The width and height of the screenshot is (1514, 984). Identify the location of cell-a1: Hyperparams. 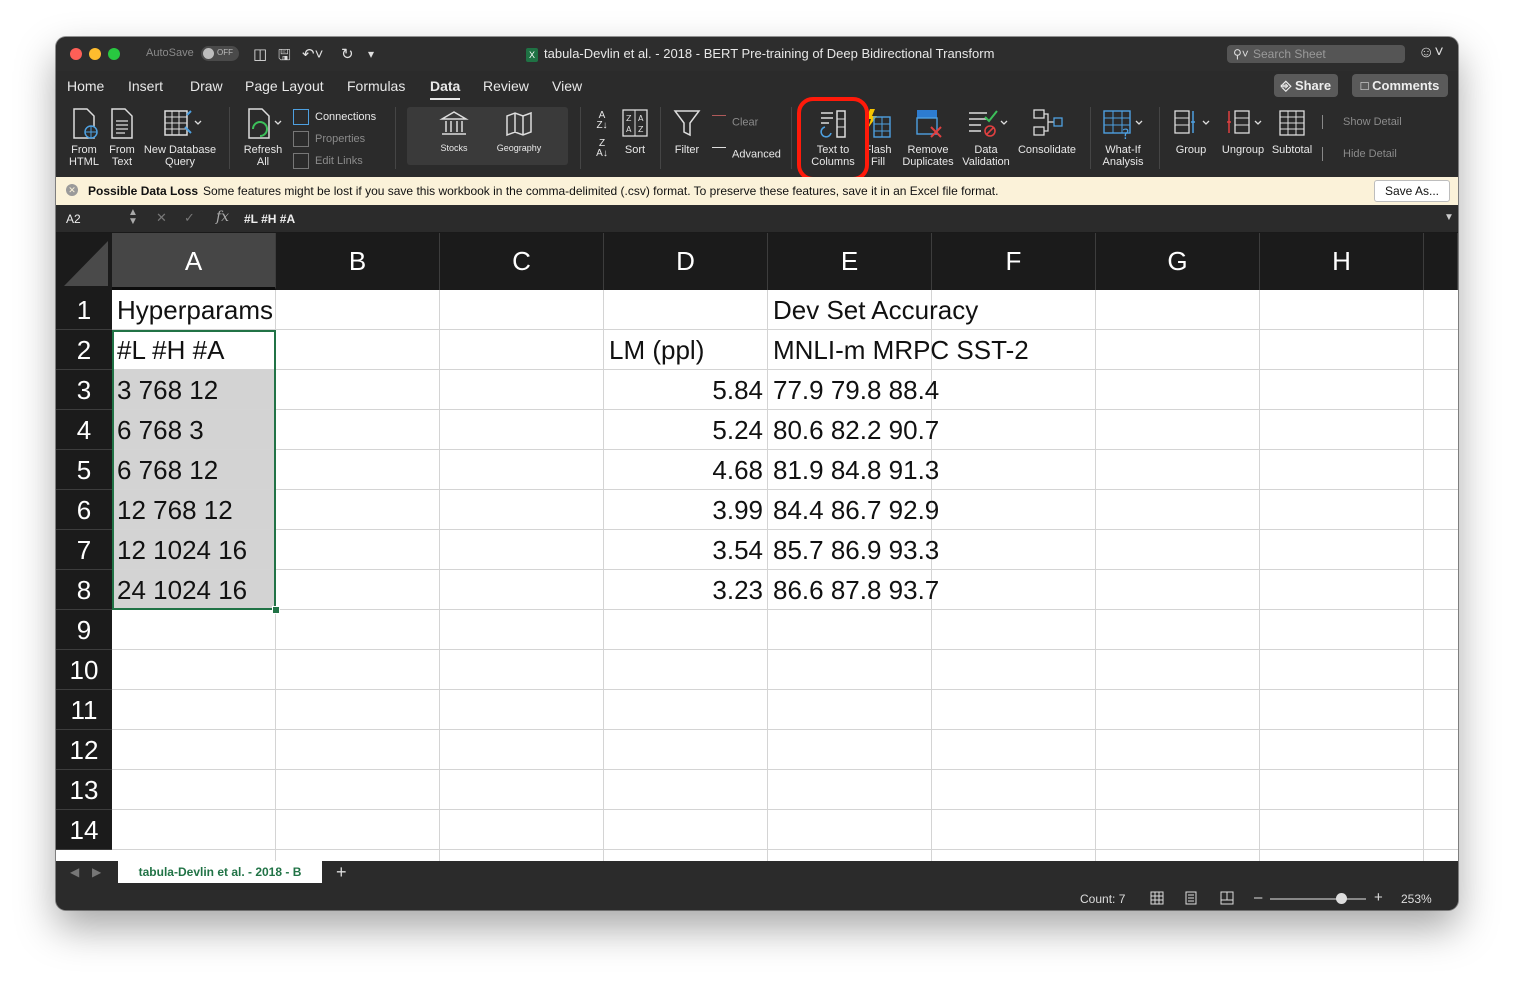
(194, 310).